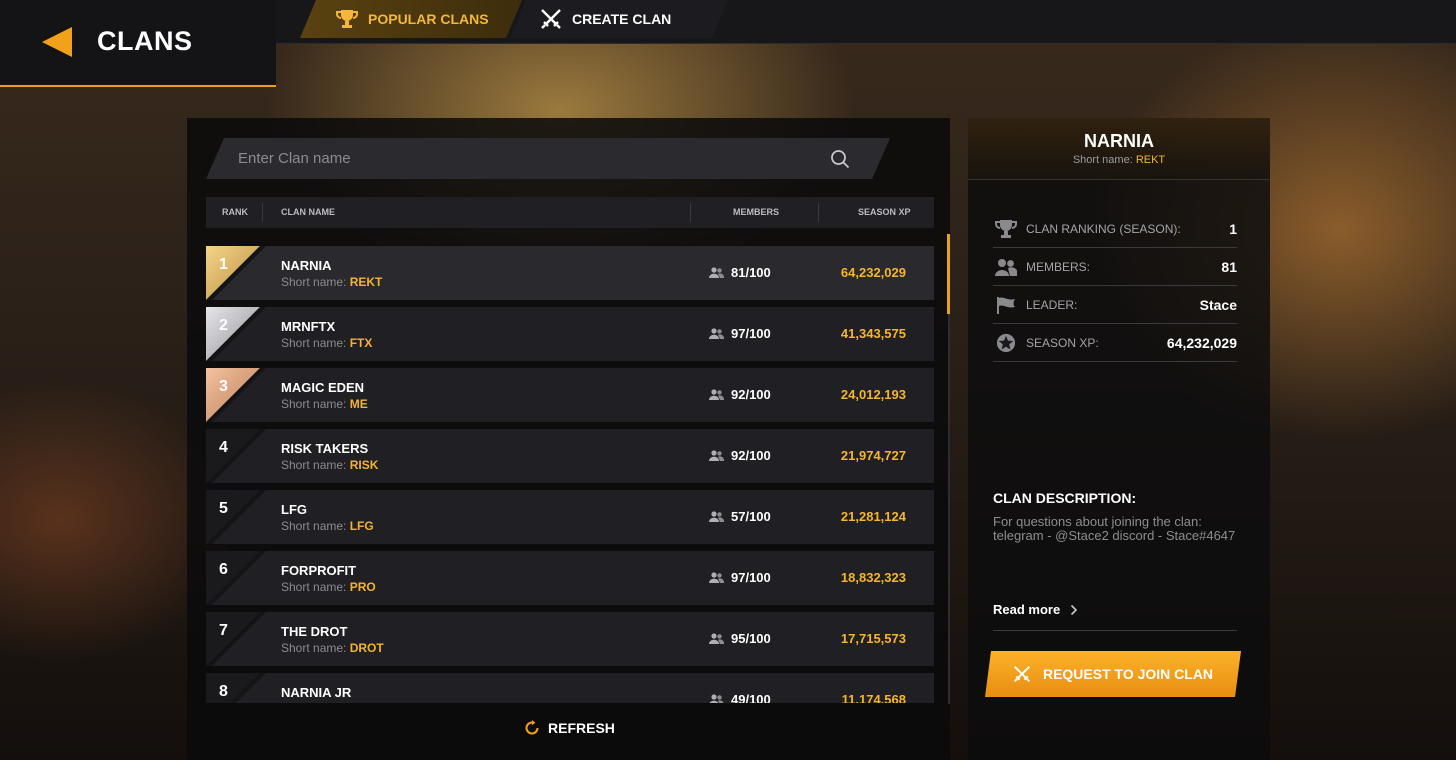 The height and width of the screenshot is (760, 1456). What do you see at coordinates (330, 465) in the screenshot?
I see `clan-short-name: Short name: RISK` at bounding box center [330, 465].